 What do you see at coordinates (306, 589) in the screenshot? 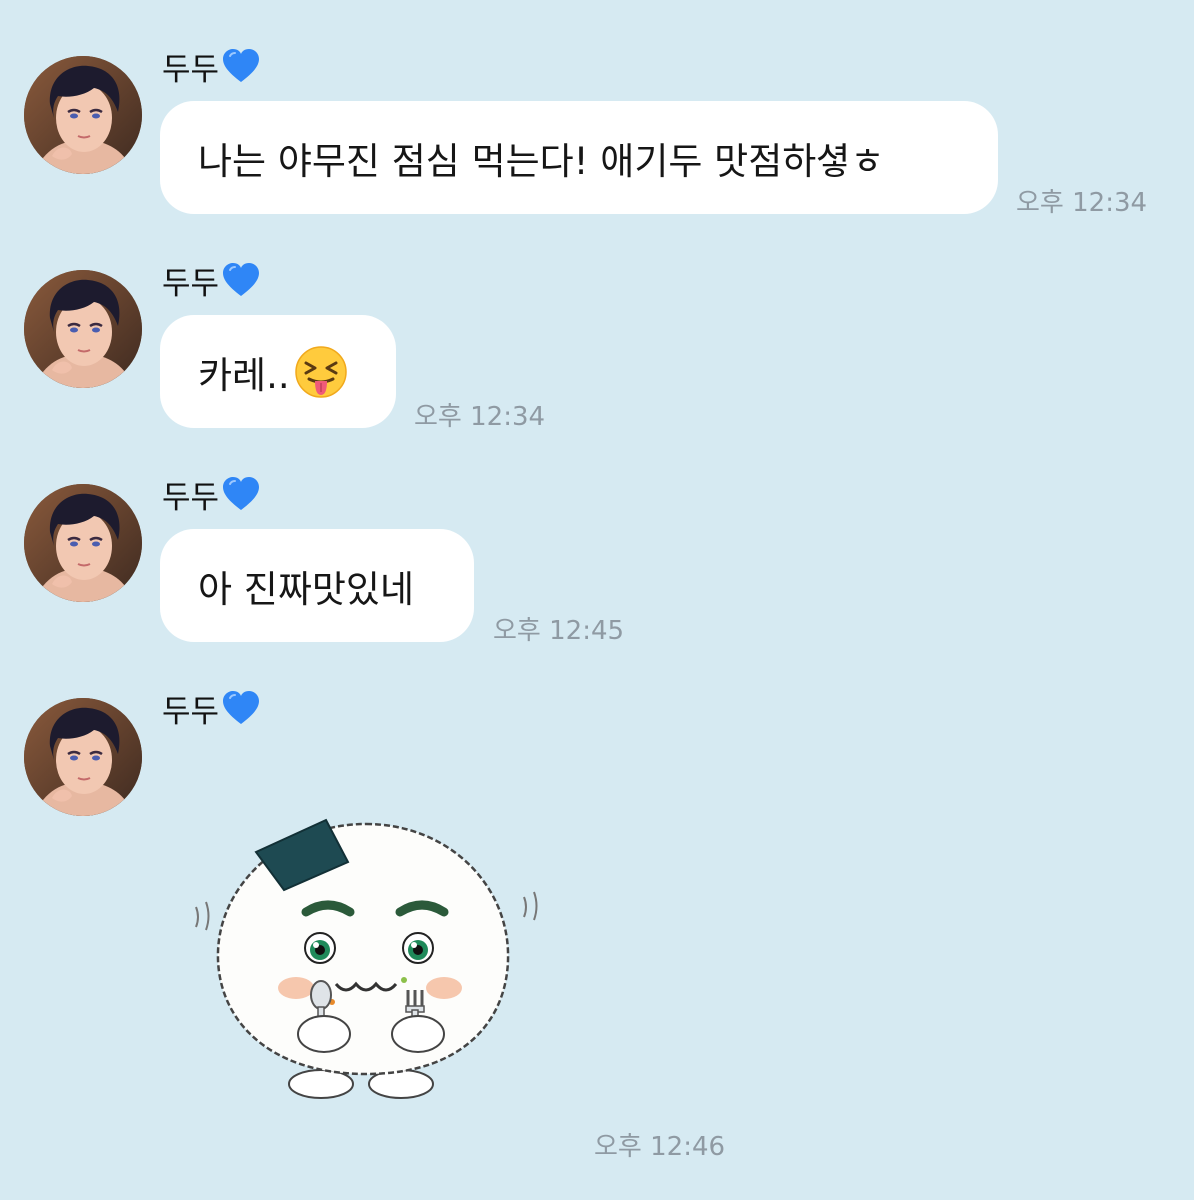
I see `message-text: 아 진짜맛있네` at bounding box center [306, 589].